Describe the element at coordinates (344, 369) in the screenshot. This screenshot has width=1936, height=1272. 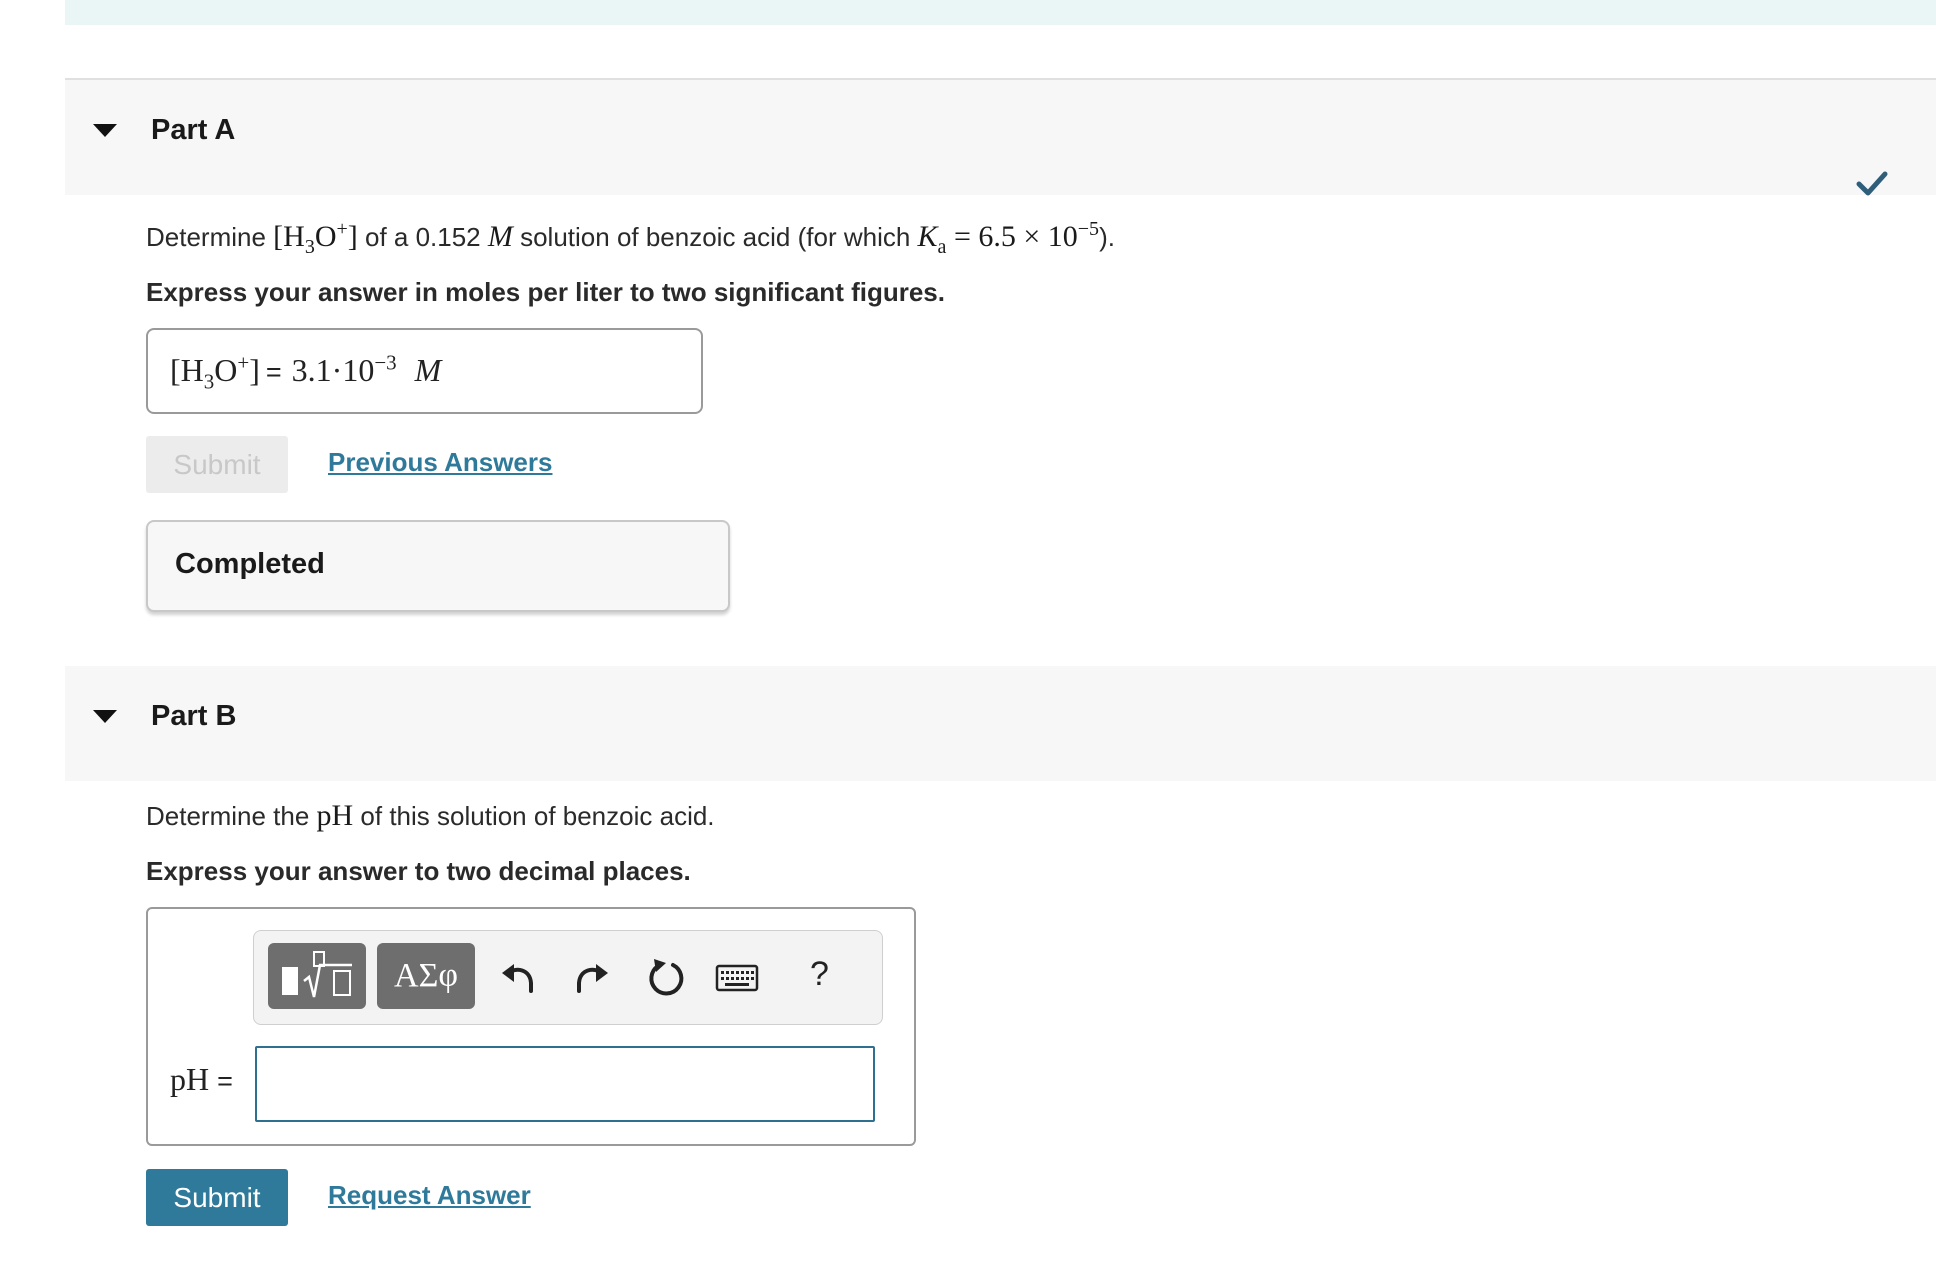
I see `answer-value: 3.1·10−3` at that location.